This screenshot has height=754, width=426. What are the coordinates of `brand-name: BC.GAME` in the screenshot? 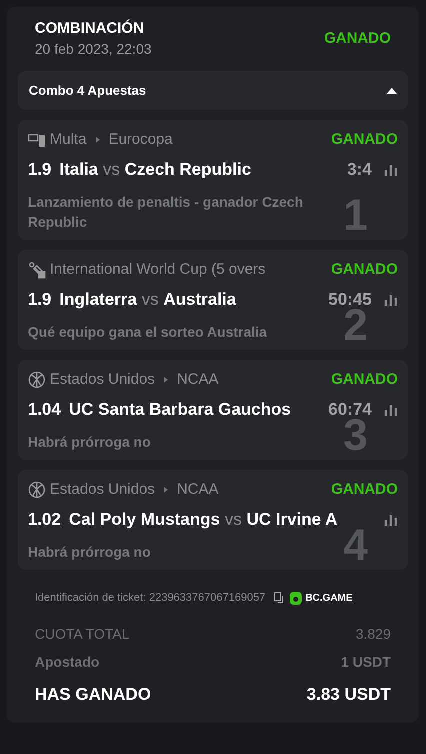 It's located at (329, 599).